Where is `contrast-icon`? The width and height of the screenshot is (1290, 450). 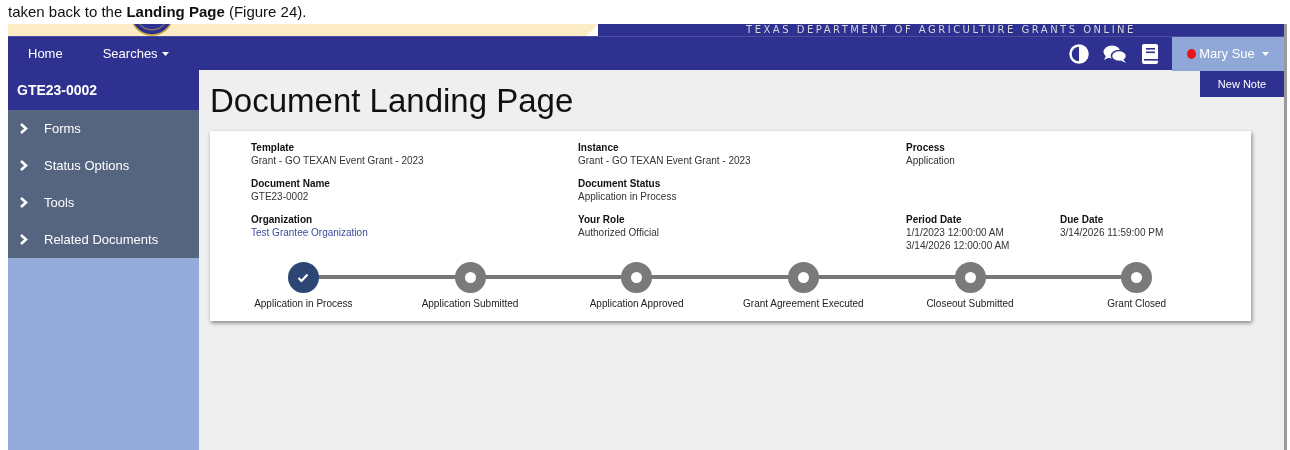 contrast-icon is located at coordinates (1079, 53).